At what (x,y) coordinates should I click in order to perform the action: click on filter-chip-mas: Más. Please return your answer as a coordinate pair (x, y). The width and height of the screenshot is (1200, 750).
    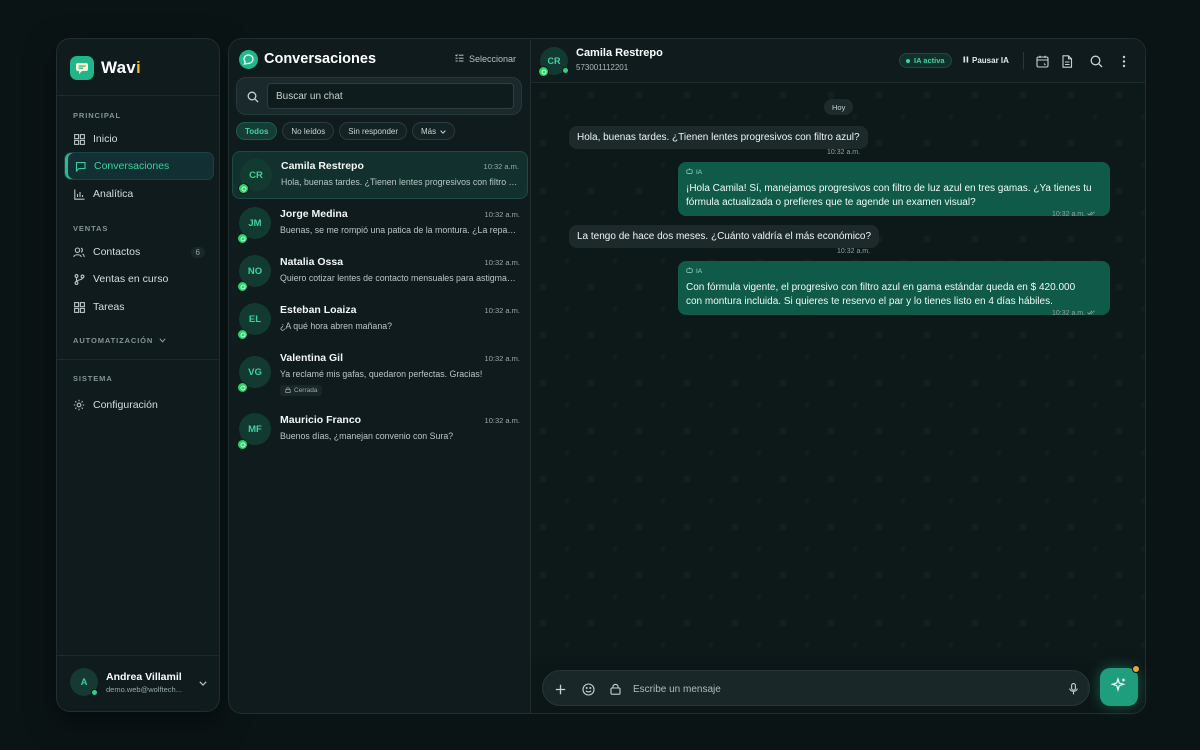
    Looking at the image, I should click on (434, 131).